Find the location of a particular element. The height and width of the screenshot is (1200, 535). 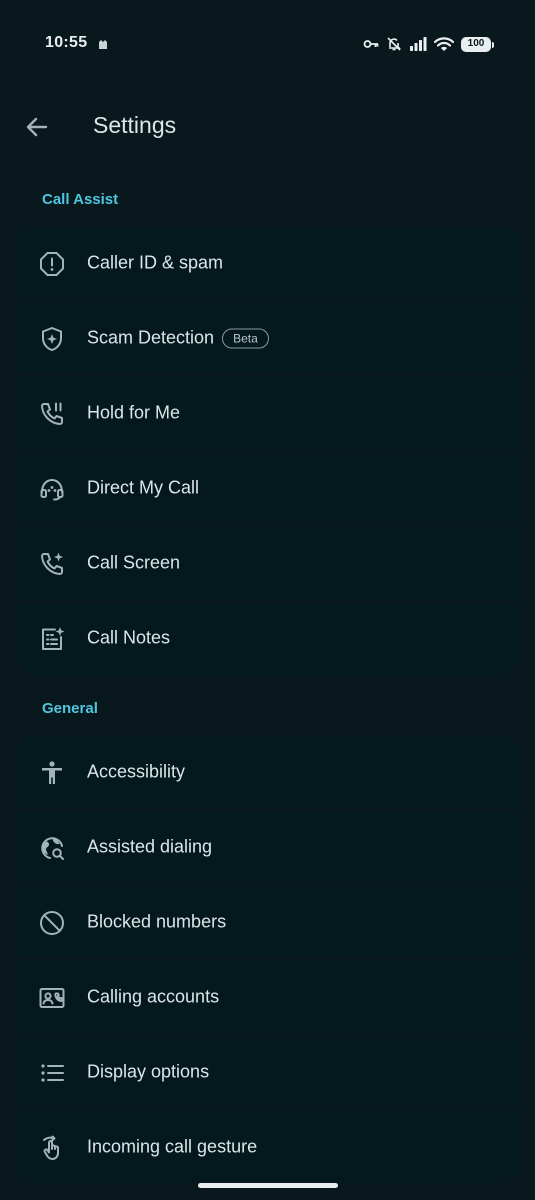

shield-star-icon is located at coordinates (52, 339).